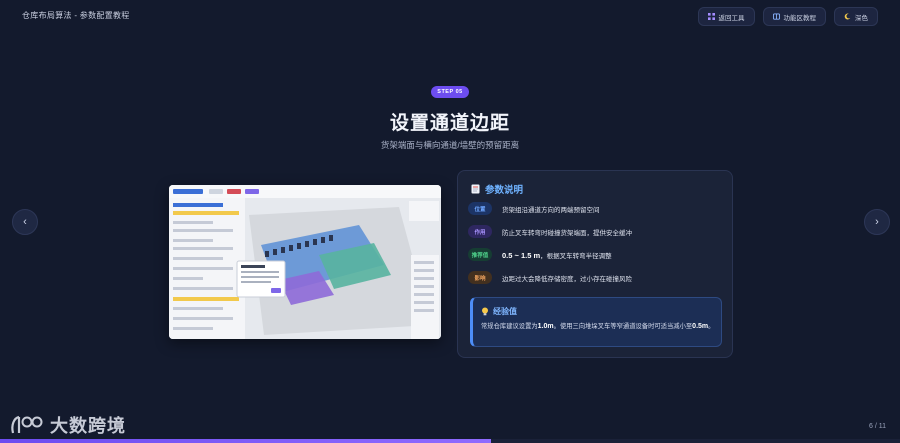 Image resolution: width=900 pixels, height=443 pixels. I want to click on tip-text-part-2: 。使用三向堆垛叉车等窄通道设备时可适当减小至, so click(623, 326).